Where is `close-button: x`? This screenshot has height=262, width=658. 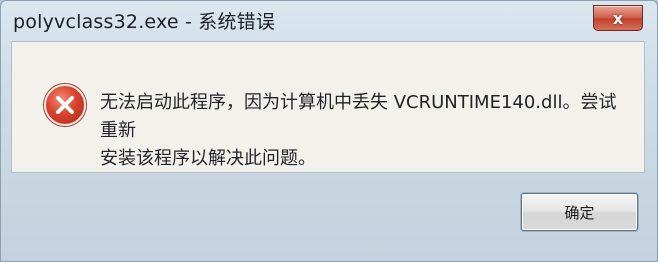
close-button: x is located at coordinates (618, 18).